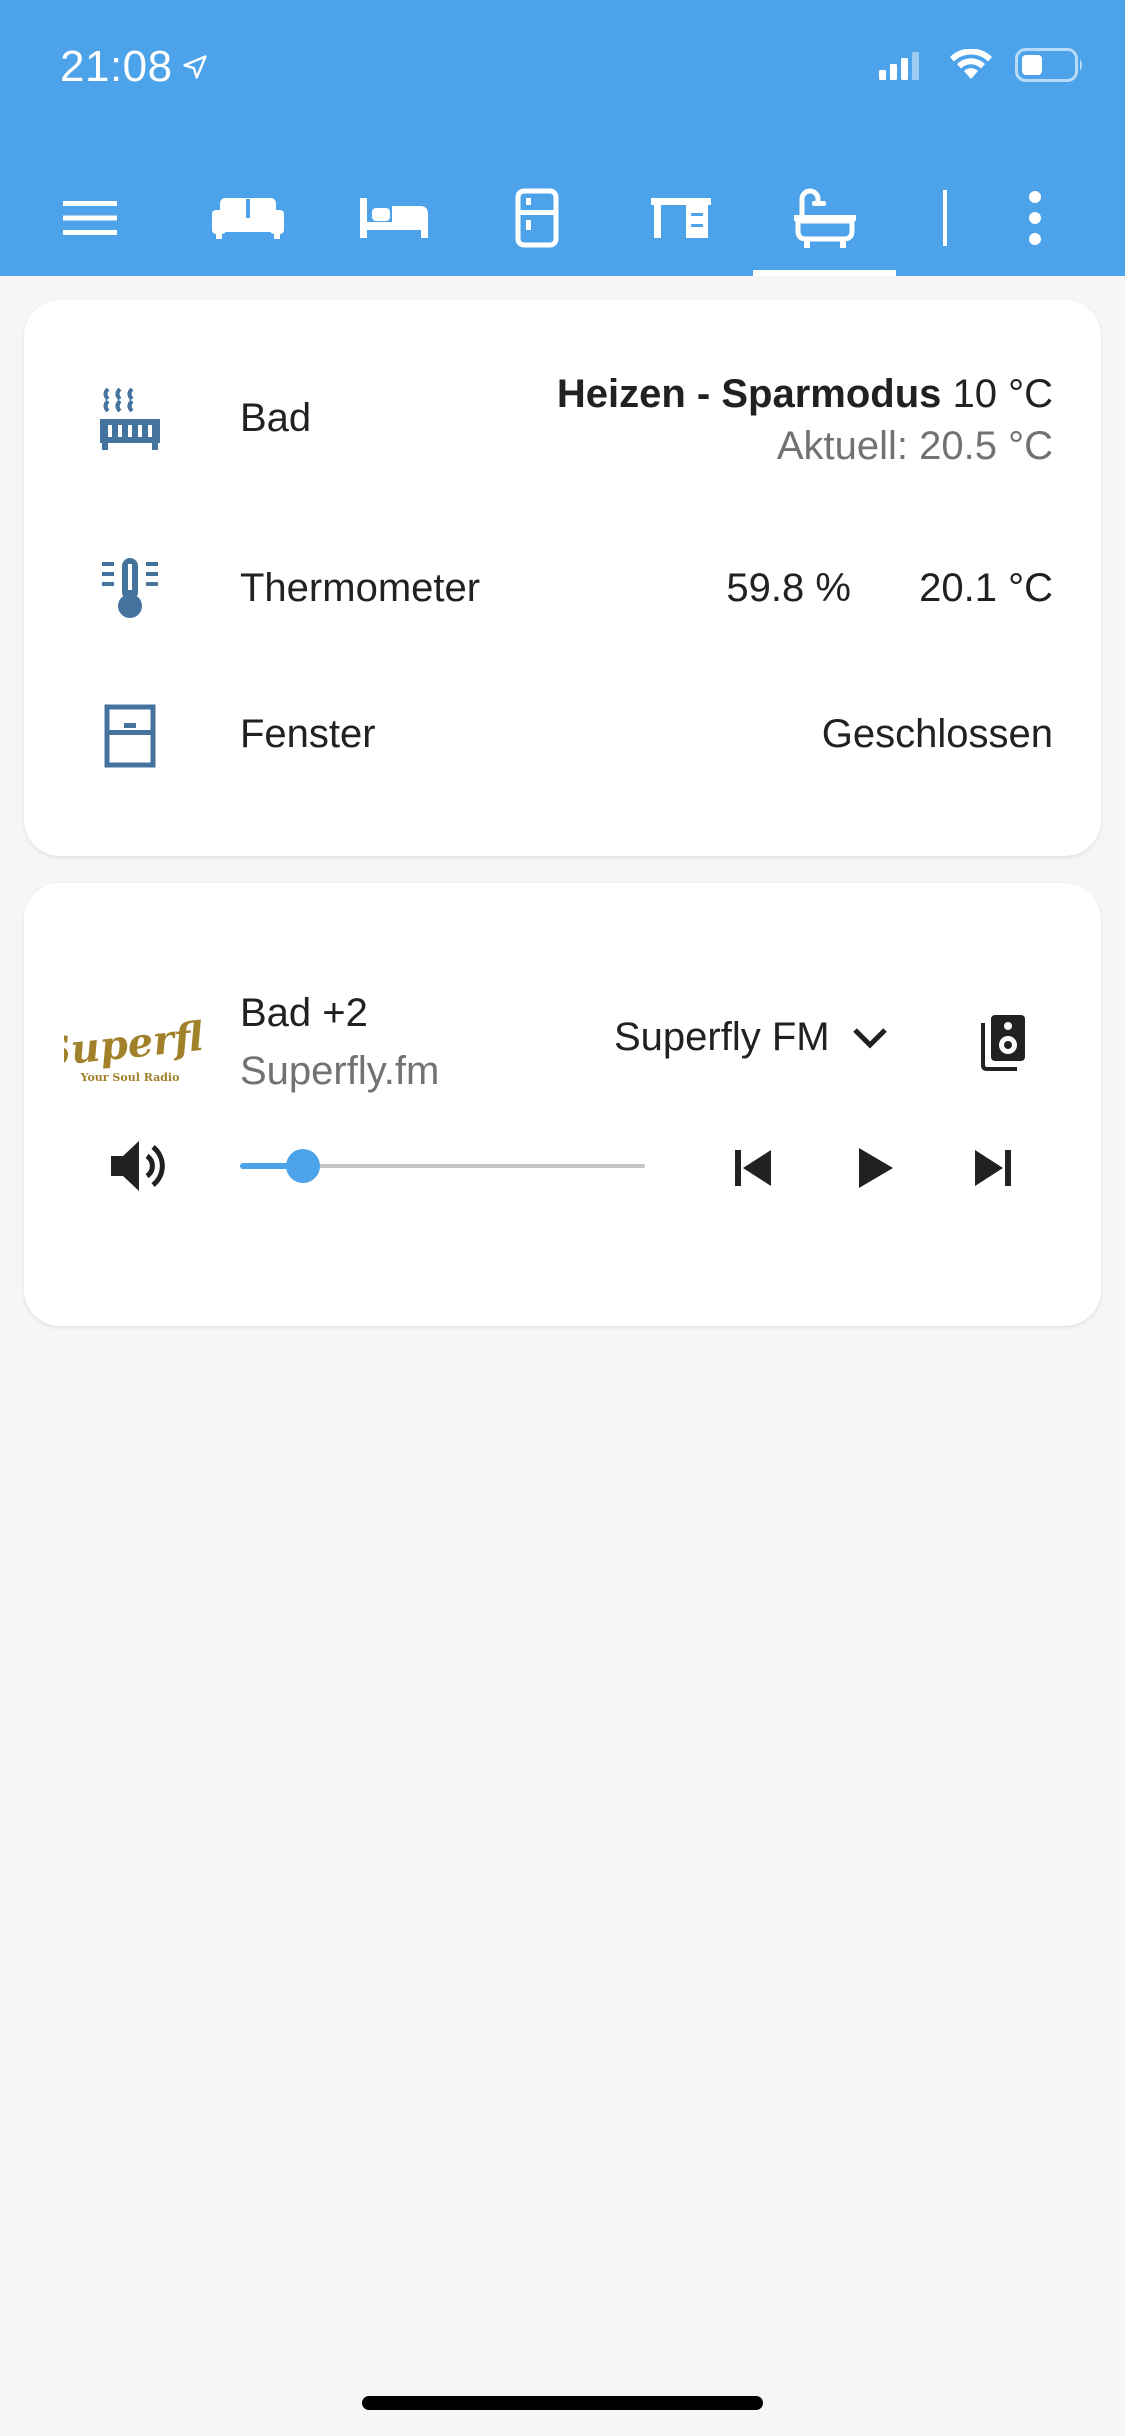 This screenshot has width=1125, height=2436. What do you see at coordinates (1004, 1042) in the screenshot?
I see `speaker-icon` at bounding box center [1004, 1042].